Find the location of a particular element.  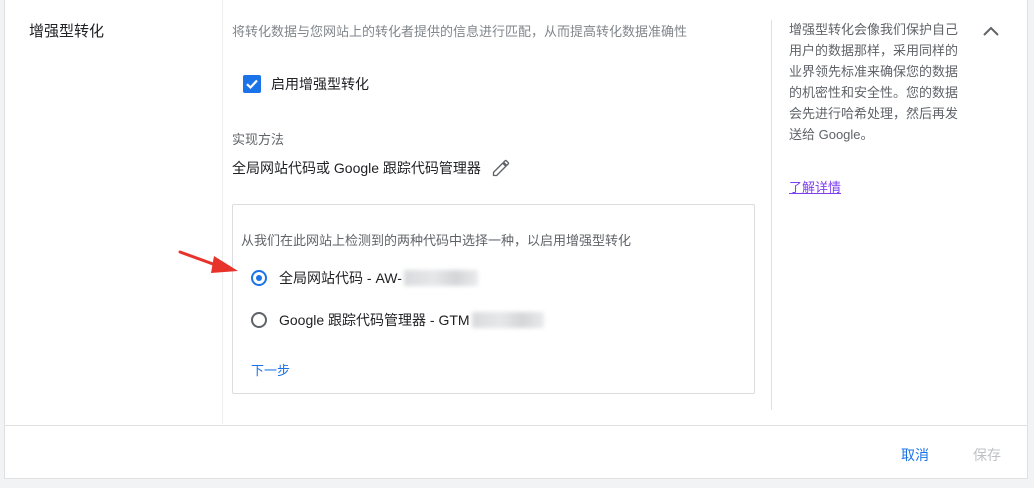

chevron-up-icon is located at coordinates (991, 31).